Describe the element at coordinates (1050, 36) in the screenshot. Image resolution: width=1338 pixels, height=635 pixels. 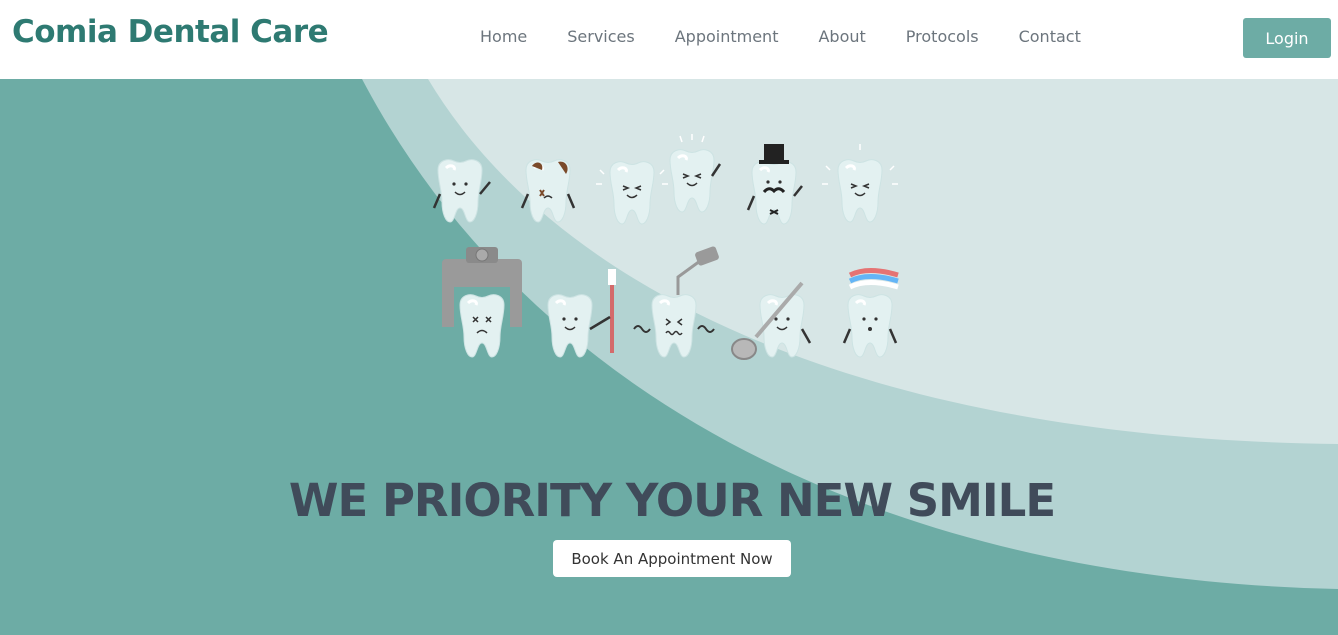
I see `nav-contact: Contact` at that location.